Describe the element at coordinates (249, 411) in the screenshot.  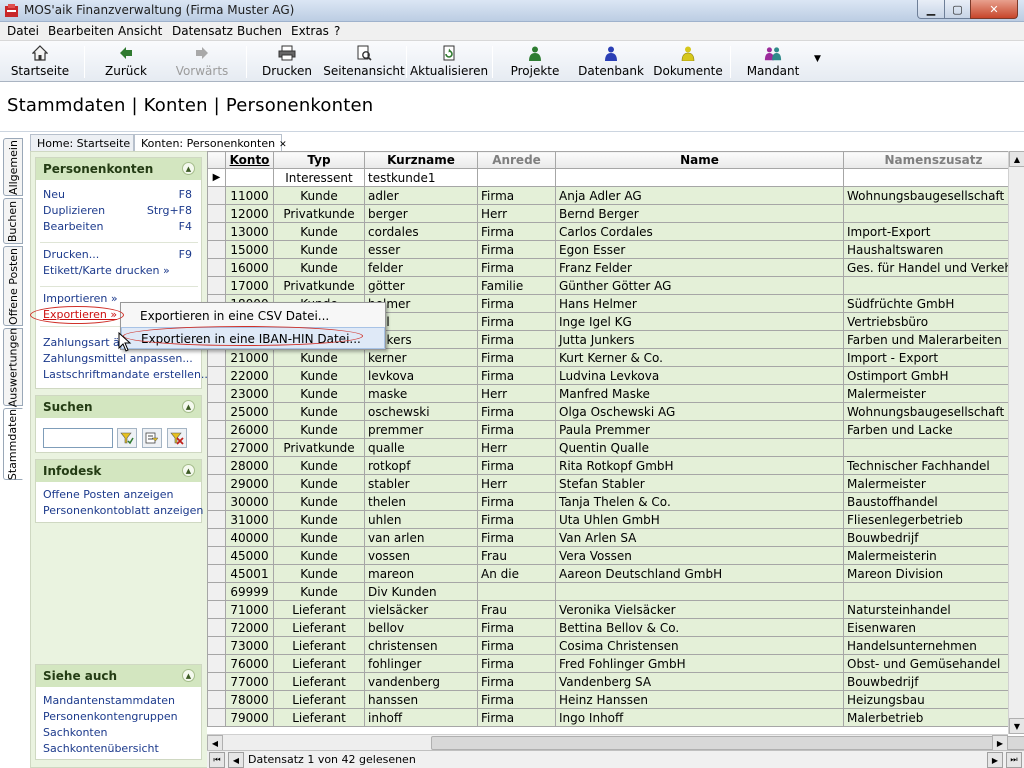
I see `cell-konto: 25000` at that location.